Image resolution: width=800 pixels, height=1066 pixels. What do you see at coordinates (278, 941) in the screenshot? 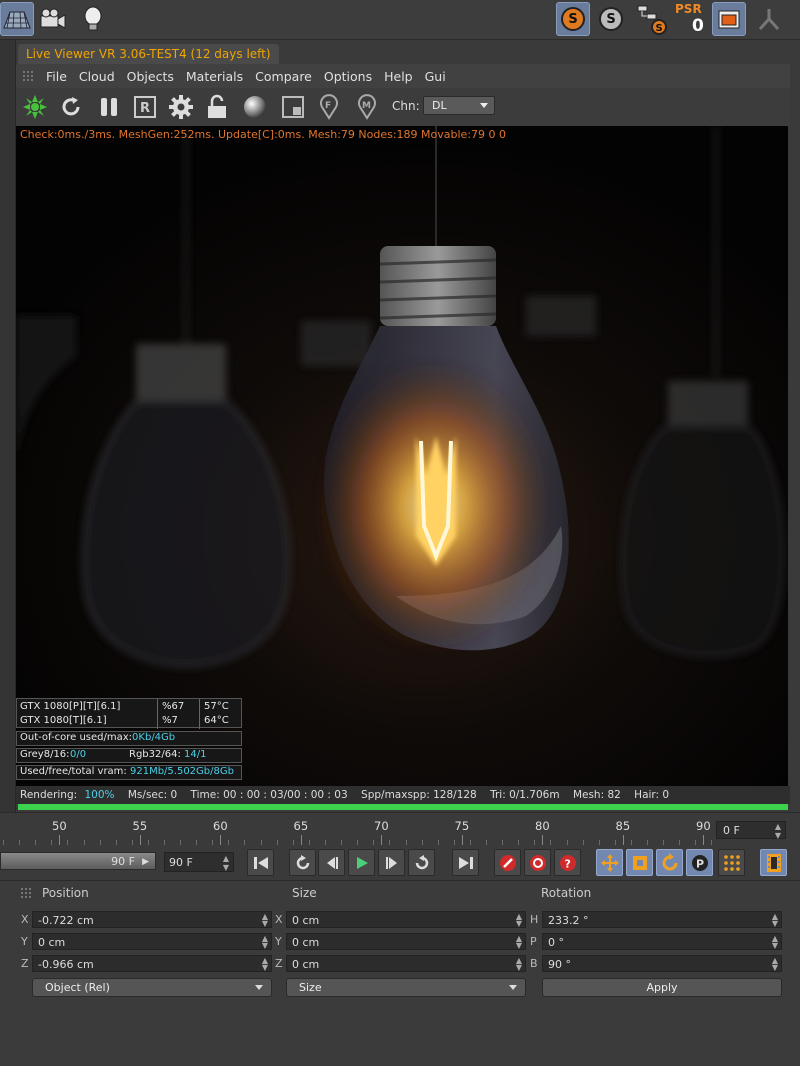
I see `size-axis-label: Y` at bounding box center [278, 941].